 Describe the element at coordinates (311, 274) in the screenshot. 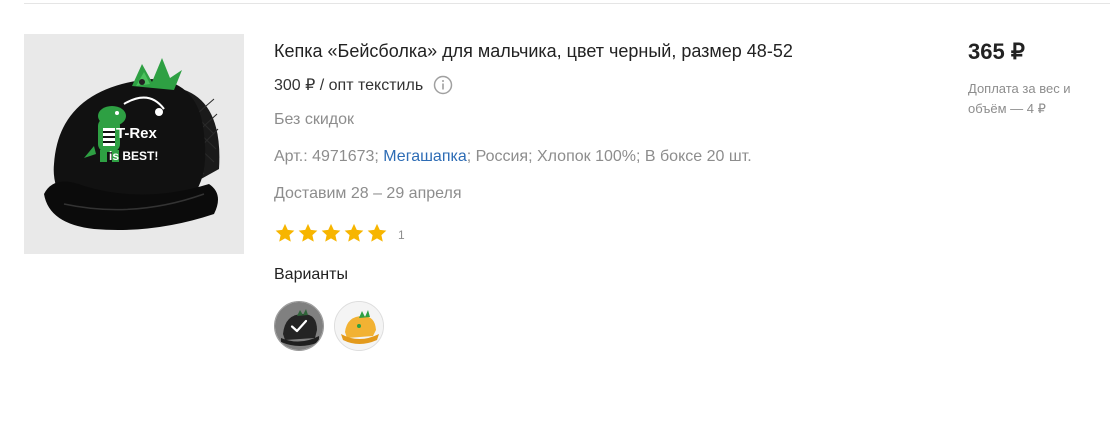

I see `variants-label: Варианты` at that location.